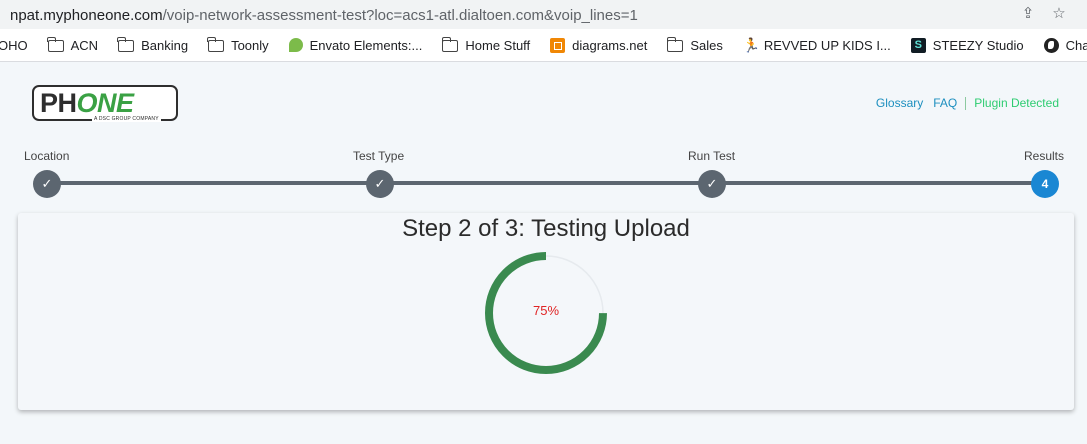 The height and width of the screenshot is (444, 1087). What do you see at coordinates (751, 45) in the screenshot?
I see `runner-icon: 🏃` at bounding box center [751, 45].